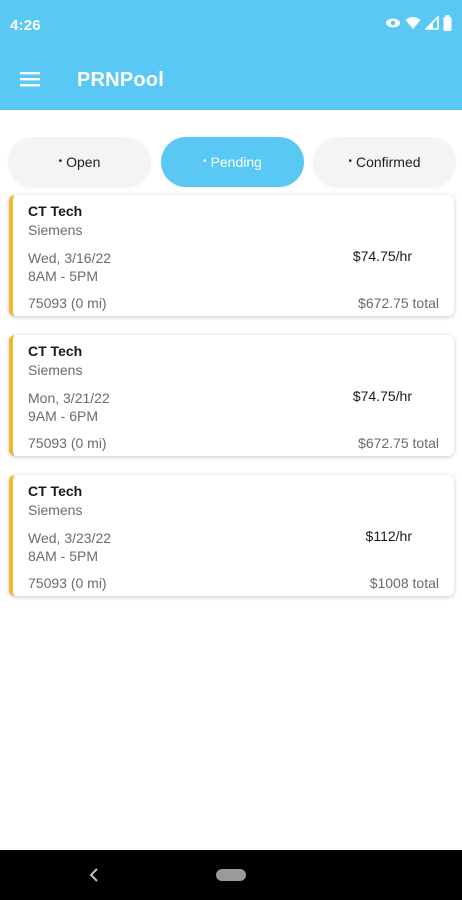  I want to click on tab-confirmed-label: Confirmed, so click(388, 162).